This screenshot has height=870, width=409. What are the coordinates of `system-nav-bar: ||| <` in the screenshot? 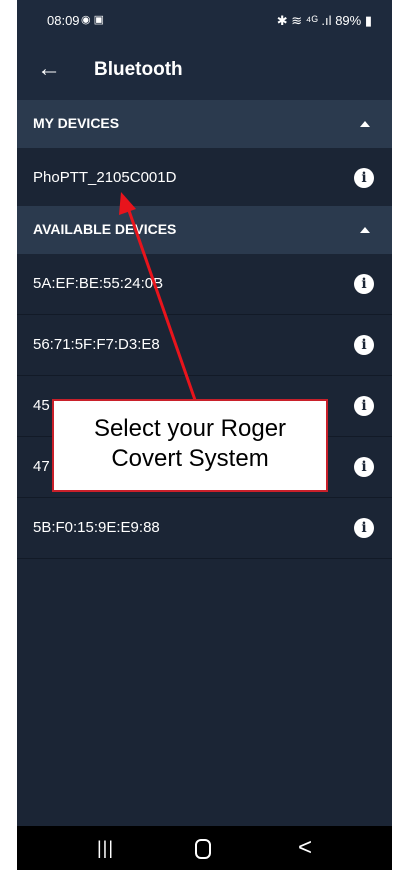 It's located at (204, 848).